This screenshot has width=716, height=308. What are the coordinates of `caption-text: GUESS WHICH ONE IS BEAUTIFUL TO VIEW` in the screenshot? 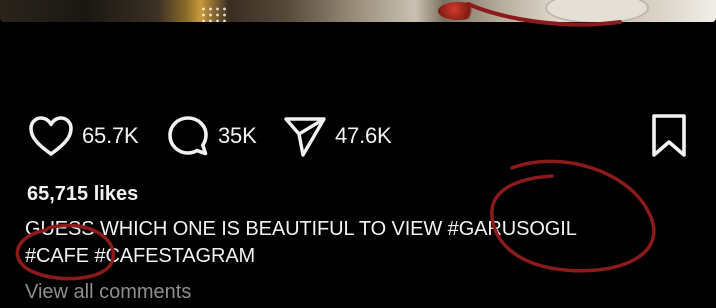 It's located at (234, 229).